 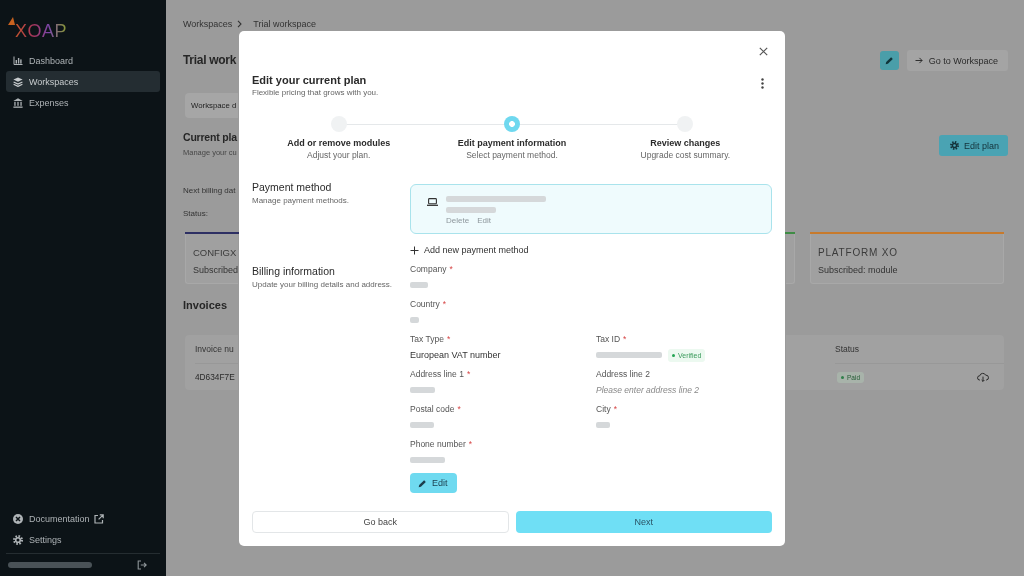 What do you see at coordinates (285, 24) in the screenshot?
I see `breadcrumb-current: Trial workspace` at bounding box center [285, 24].